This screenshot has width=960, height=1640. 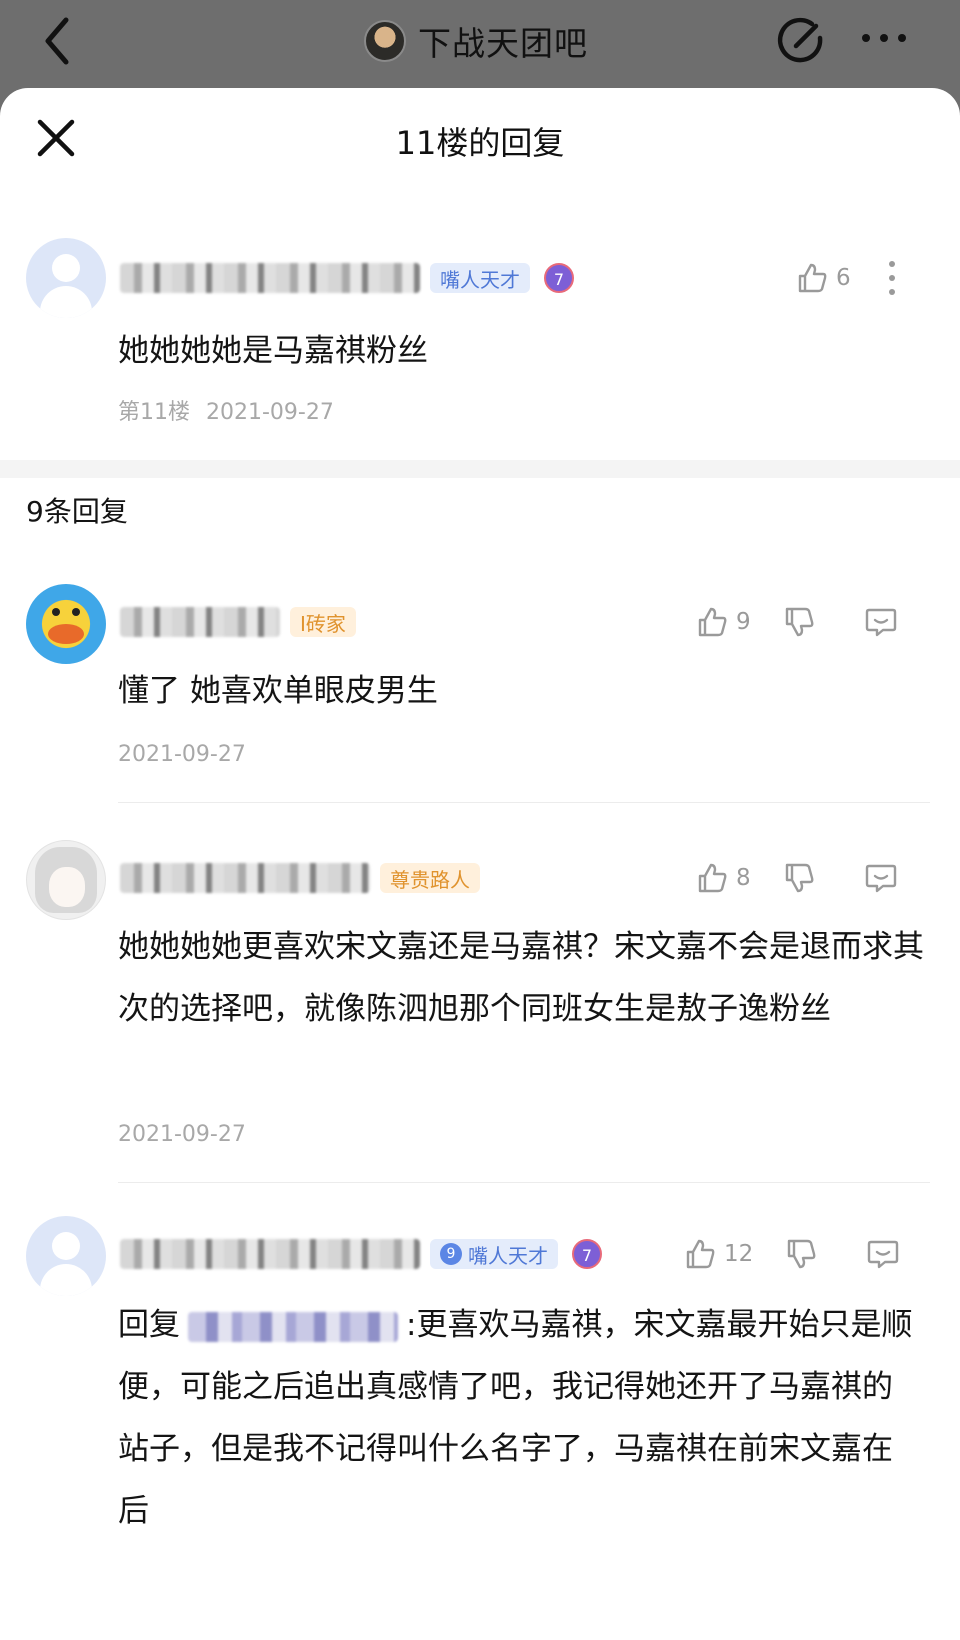 What do you see at coordinates (892, 278) in the screenshot?
I see `kebab-menu-icon` at bounding box center [892, 278].